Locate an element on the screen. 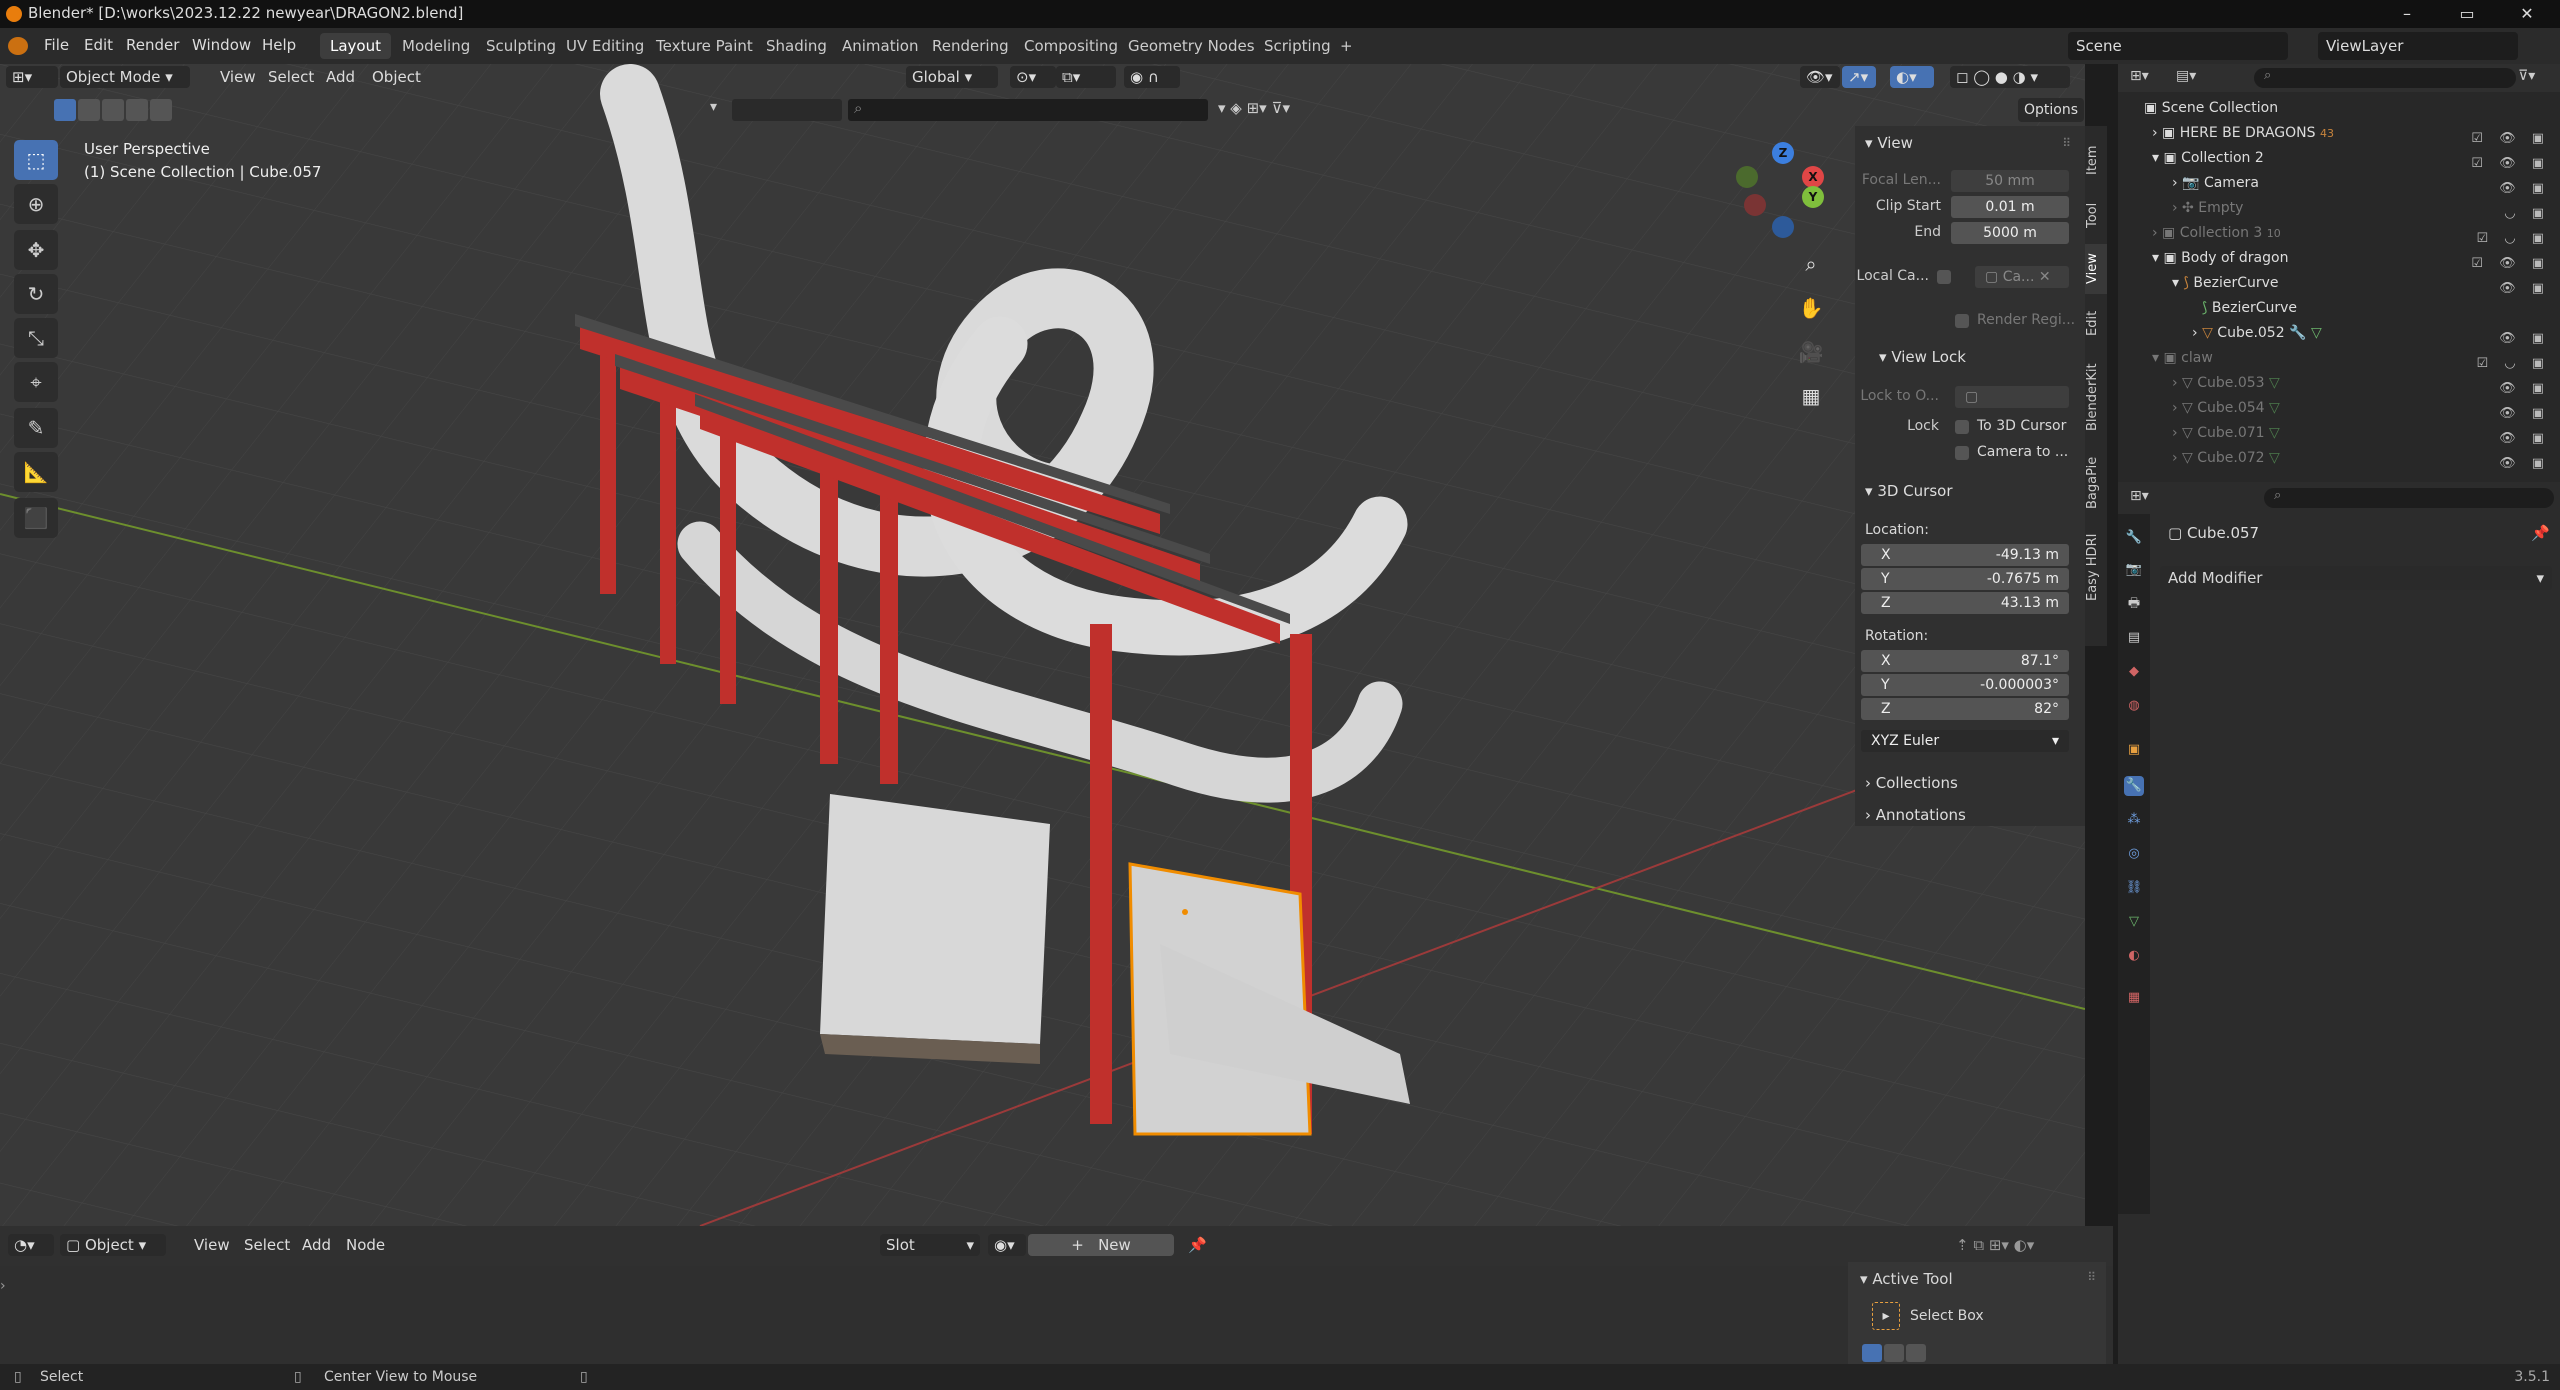 The image size is (2560, 1390). tab-modeling: Modeling is located at coordinates (436, 46).